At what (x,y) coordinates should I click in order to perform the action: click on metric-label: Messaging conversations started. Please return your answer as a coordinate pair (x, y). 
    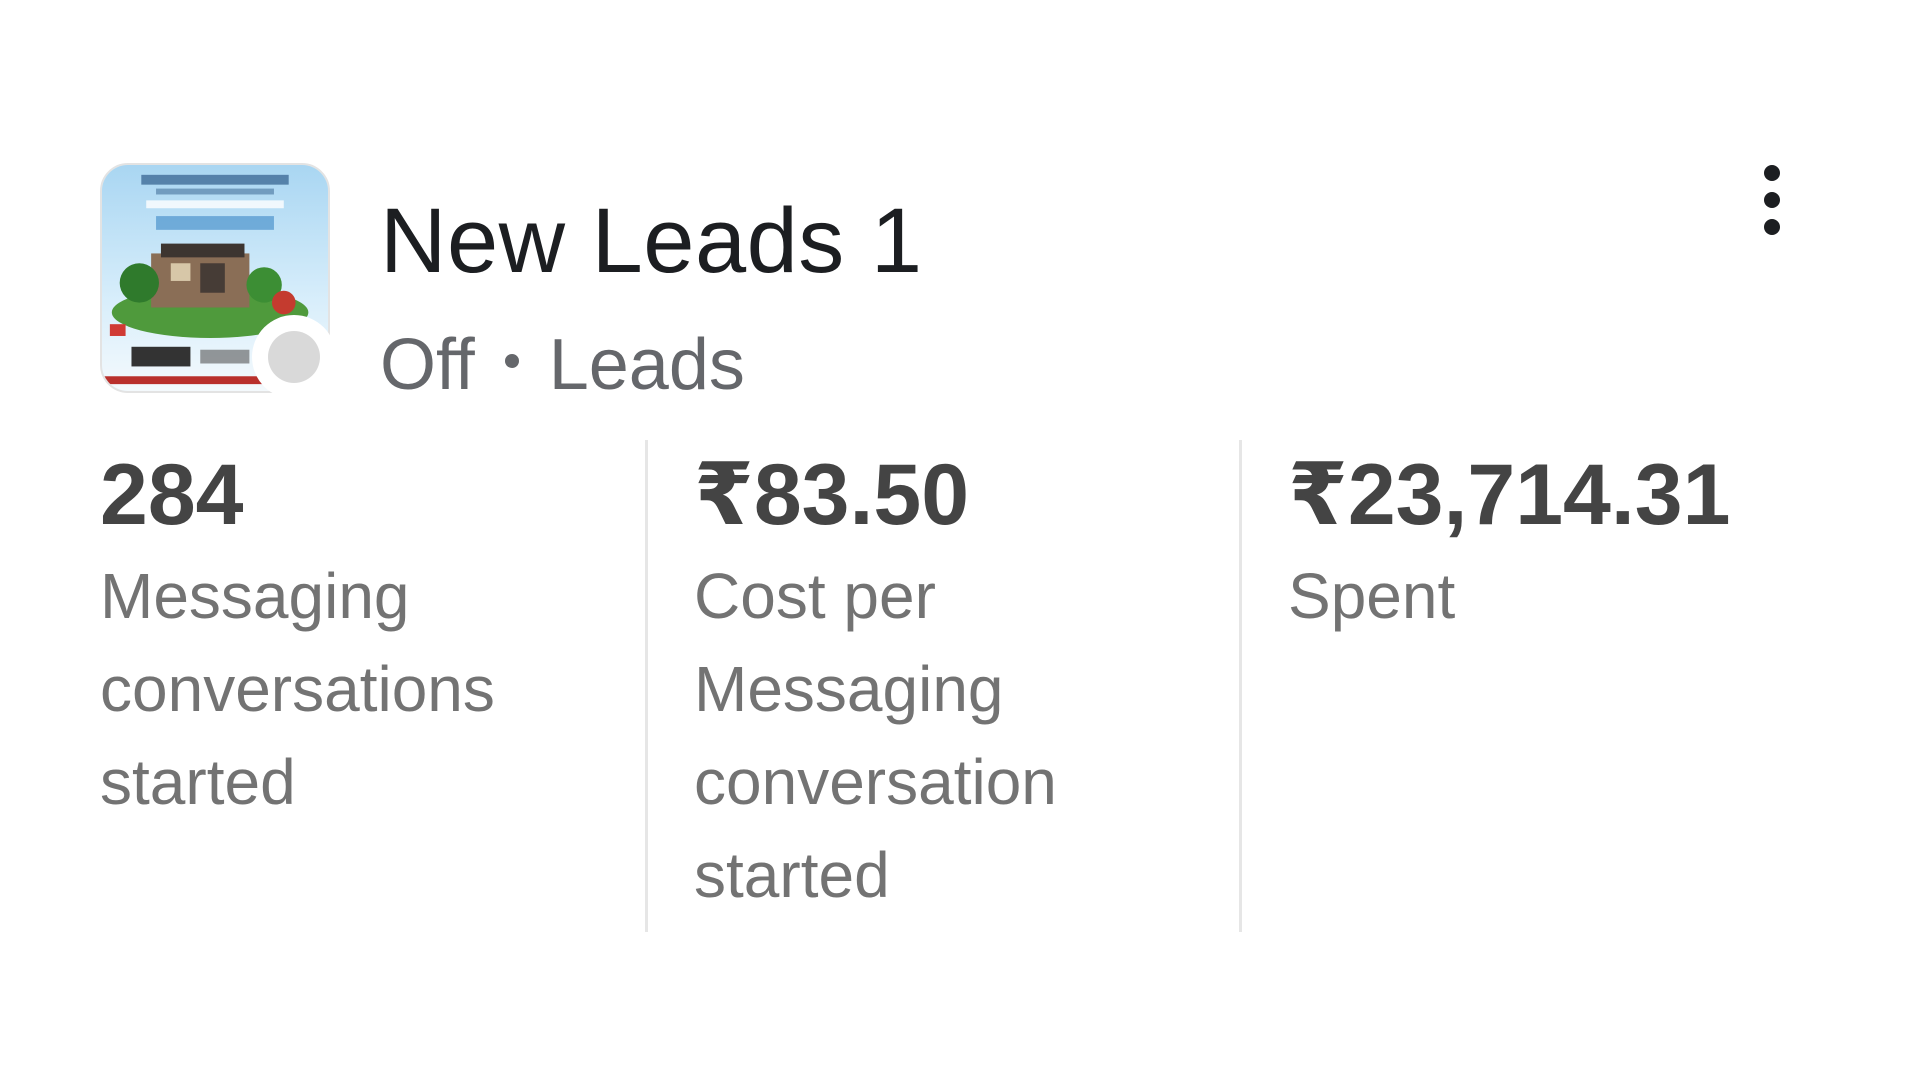
    Looking at the image, I should click on (297, 689).